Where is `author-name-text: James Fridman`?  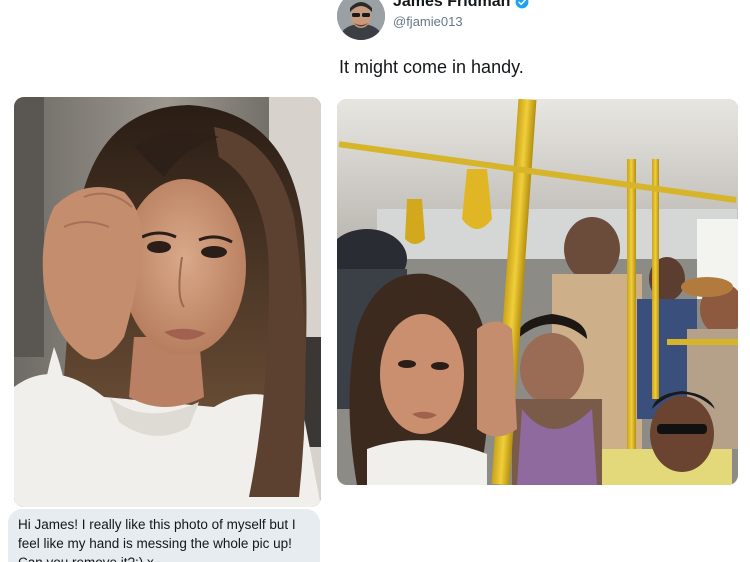
author-name-text: James Fridman is located at coordinates (451, 5).